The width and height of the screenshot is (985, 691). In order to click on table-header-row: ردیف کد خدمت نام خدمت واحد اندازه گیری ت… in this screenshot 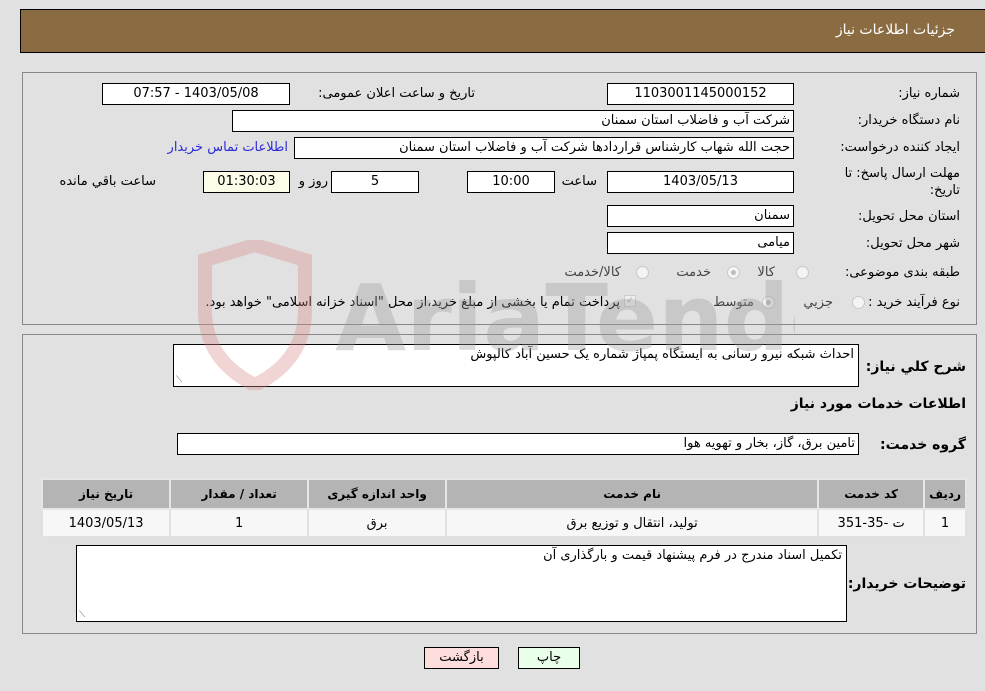, I will do `click(503, 494)`.